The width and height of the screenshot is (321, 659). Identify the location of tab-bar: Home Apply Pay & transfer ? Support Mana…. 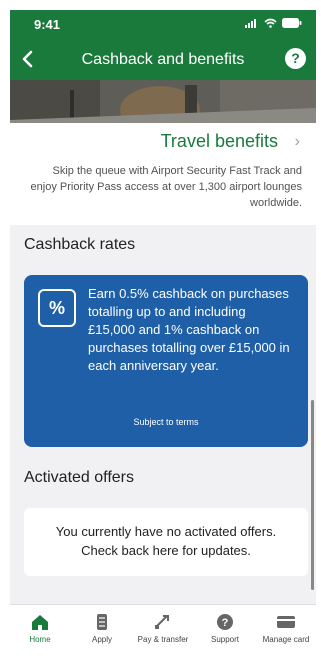
(163, 631).